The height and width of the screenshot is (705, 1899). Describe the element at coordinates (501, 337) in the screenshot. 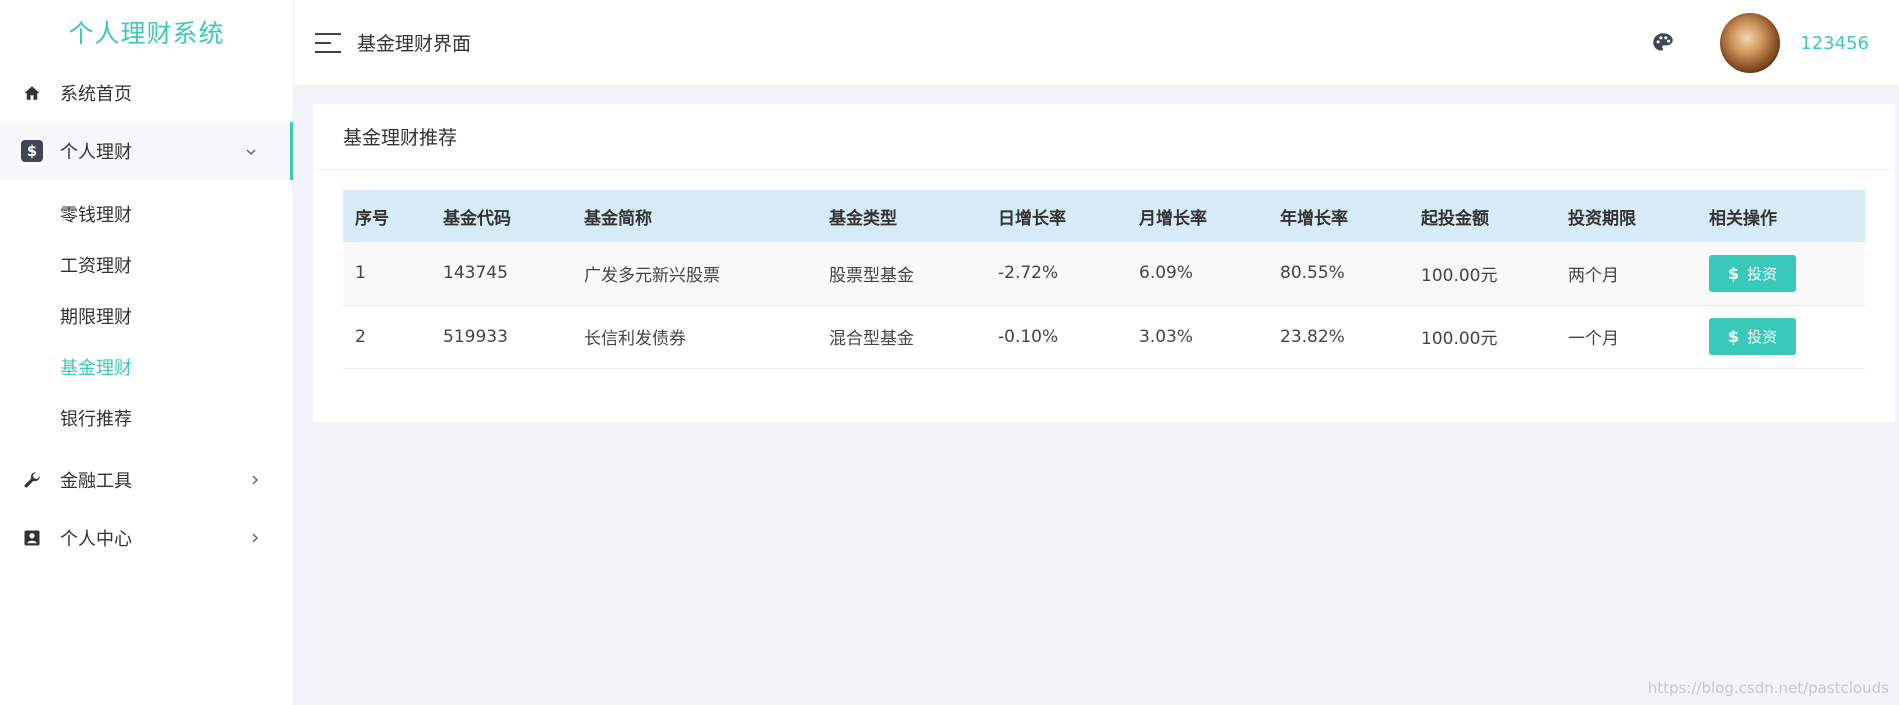

I see `cell-code: 519933` at that location.